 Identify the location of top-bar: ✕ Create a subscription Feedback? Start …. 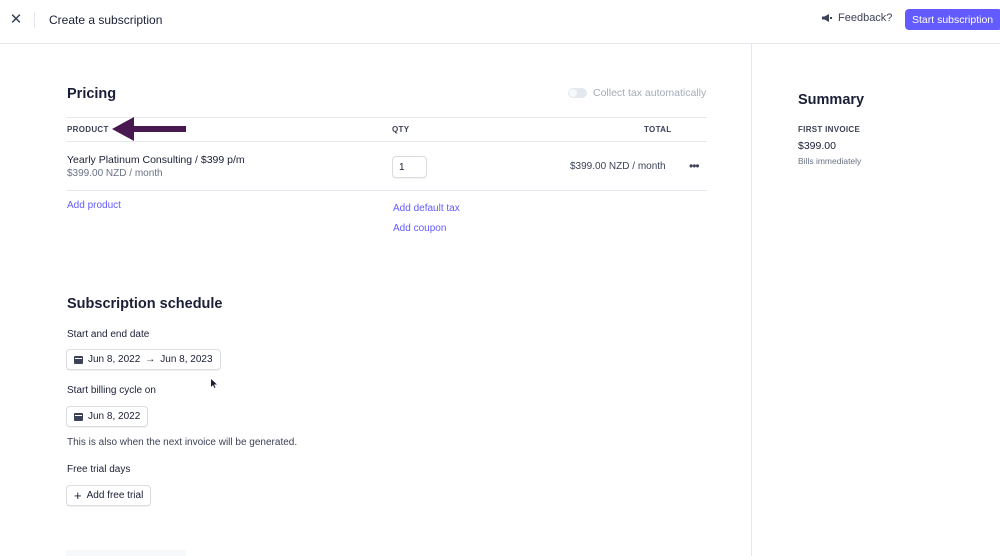
(500, 22).